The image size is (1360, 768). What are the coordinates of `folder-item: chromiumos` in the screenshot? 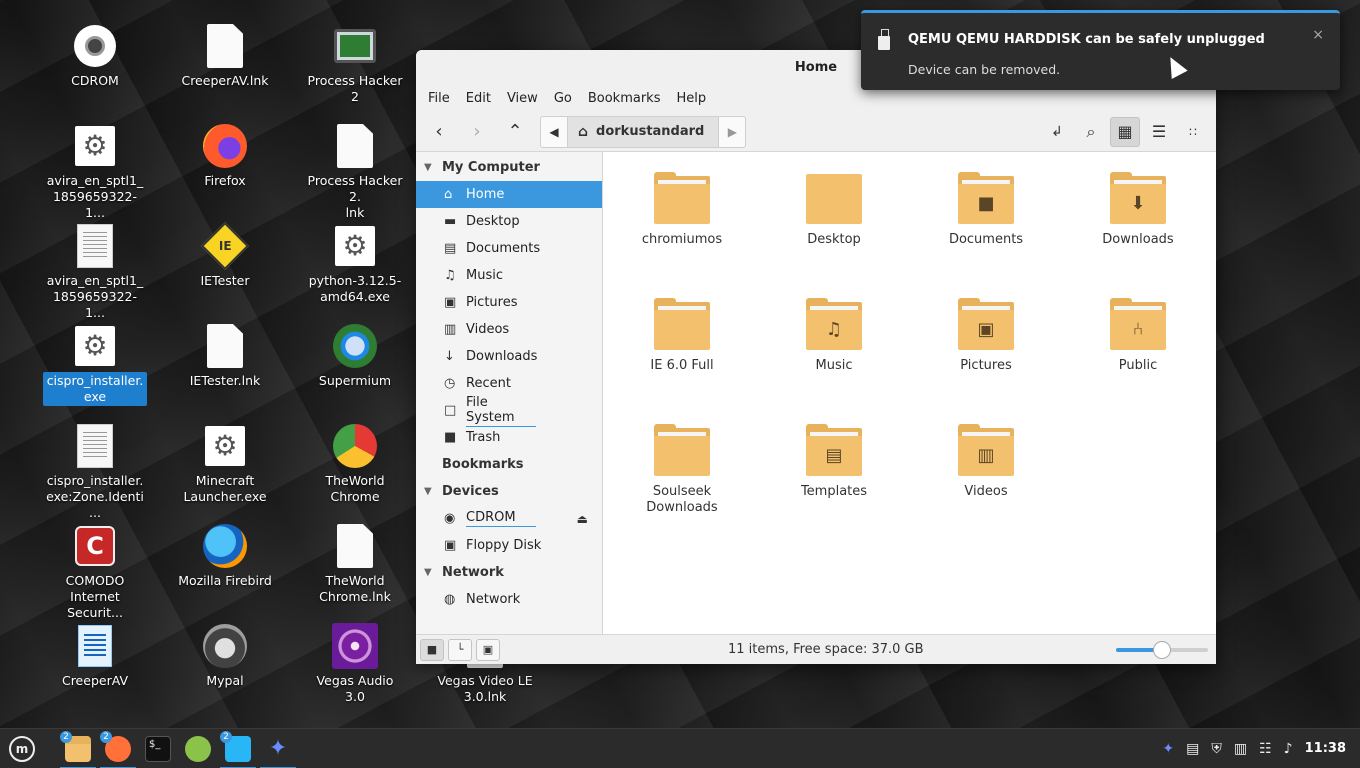 It's located at (682, 210).